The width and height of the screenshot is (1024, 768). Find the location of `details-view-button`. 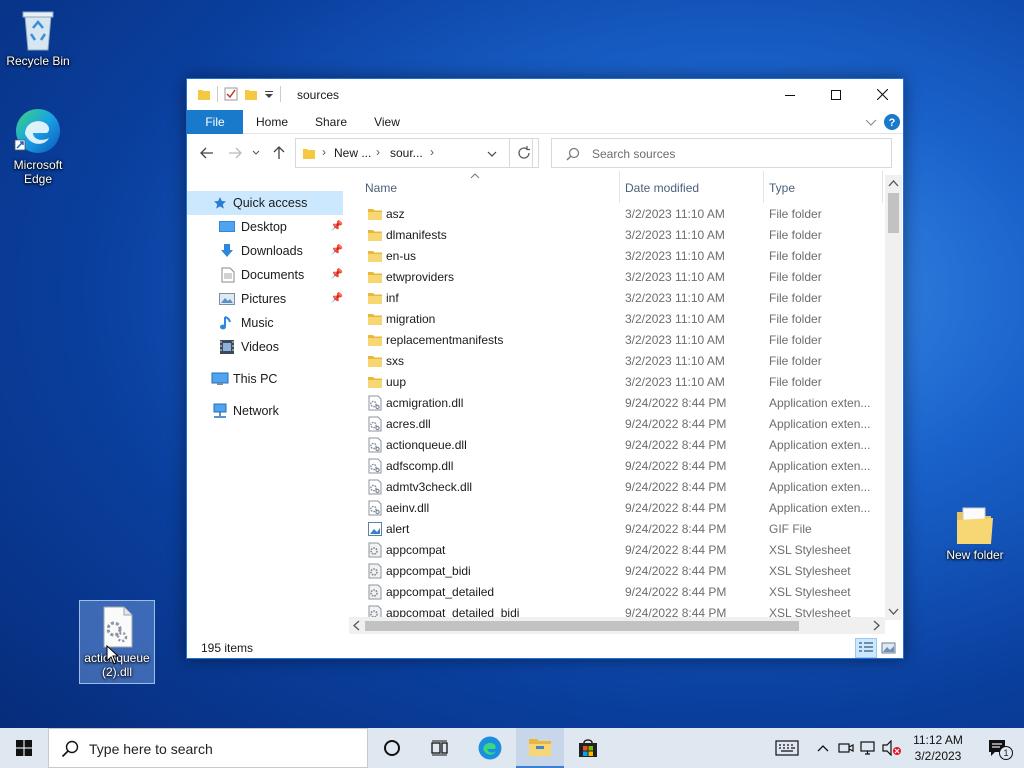

details-view-button is located at coordinates (866, 648).